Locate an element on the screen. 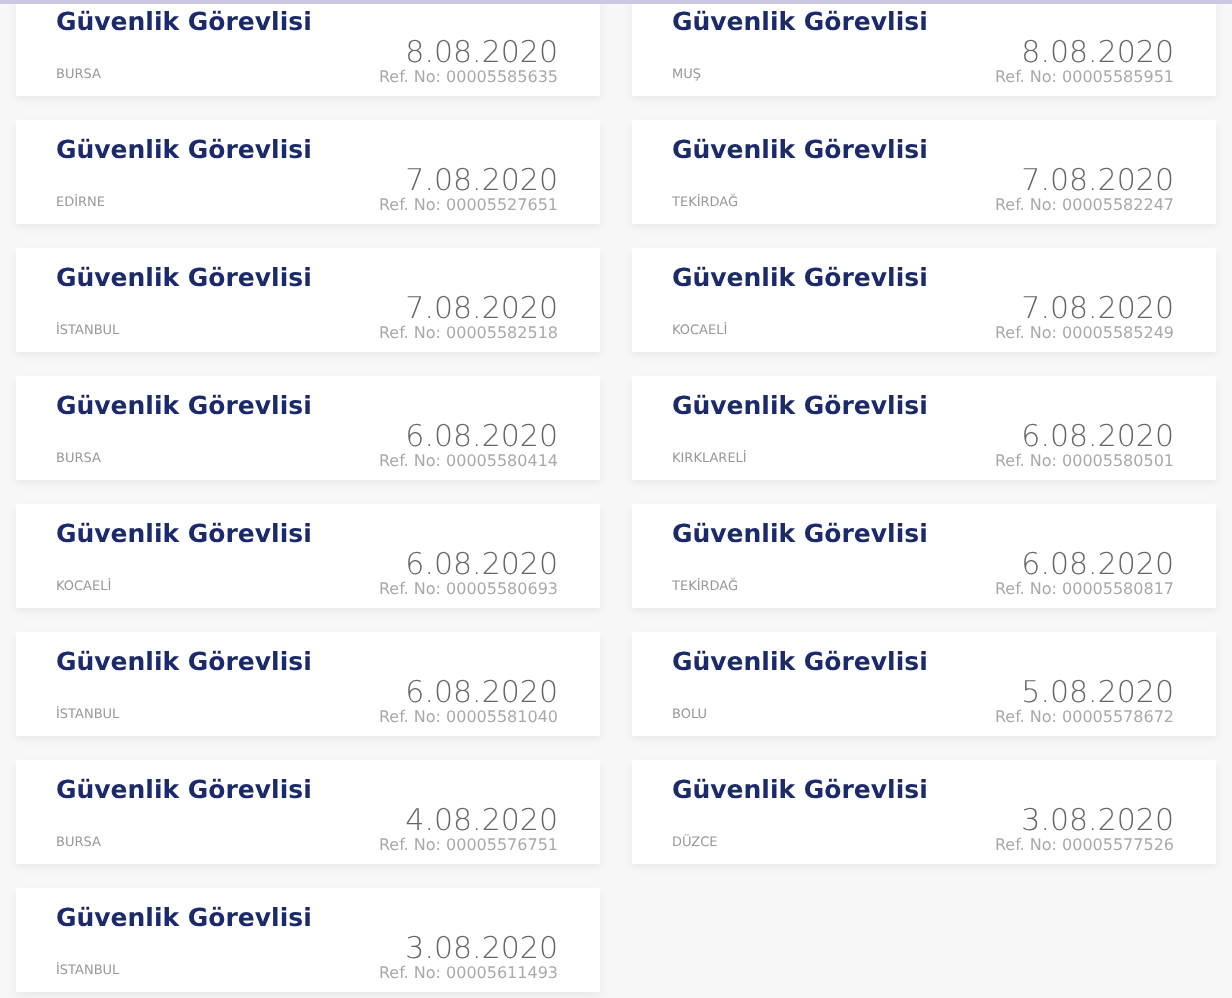 This screenshot has height=998, width=1232. job-date: 4.08.2020 is located at coordinates (481, 820).